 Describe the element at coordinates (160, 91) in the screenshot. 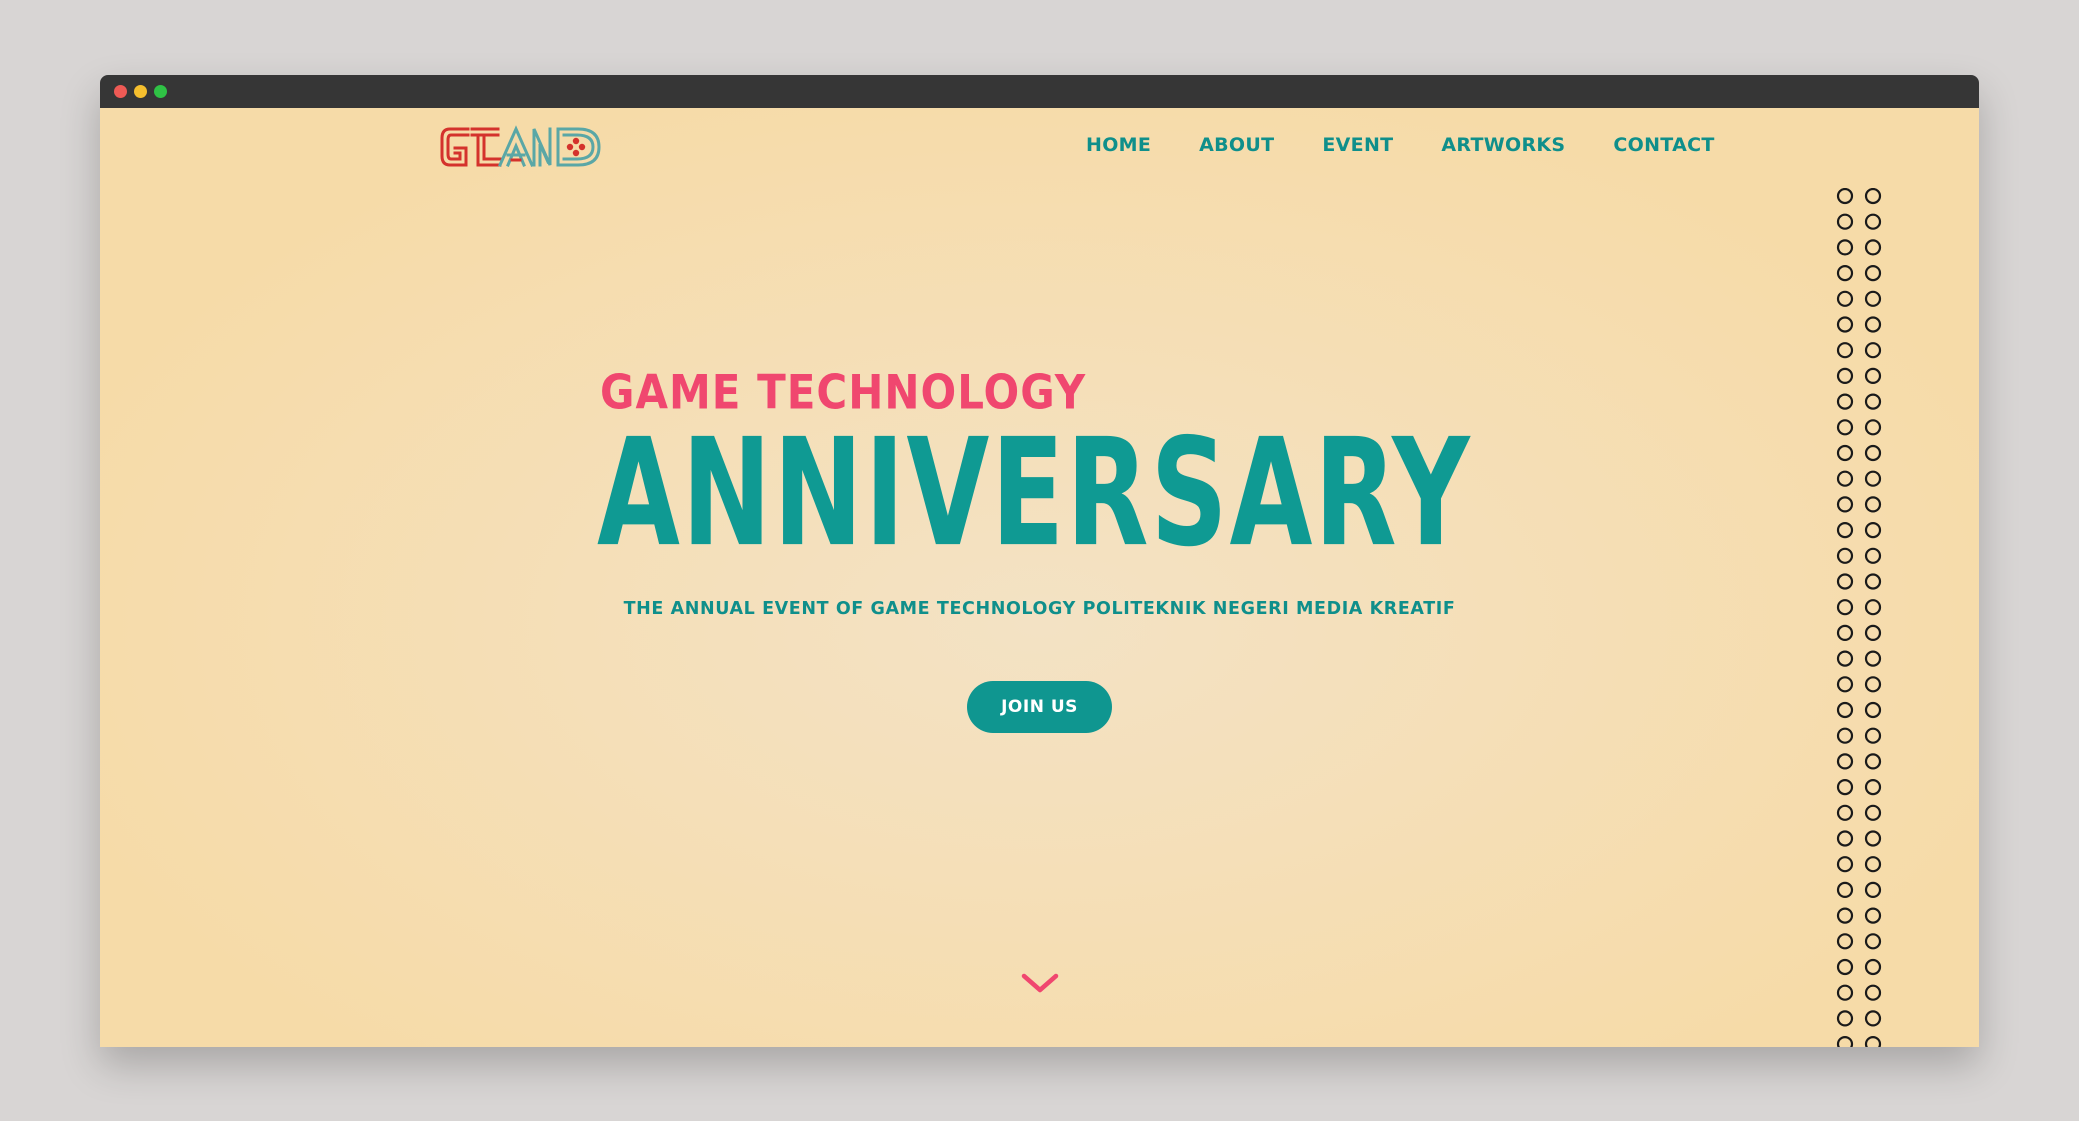

I see `maximize-window-button` at that location.